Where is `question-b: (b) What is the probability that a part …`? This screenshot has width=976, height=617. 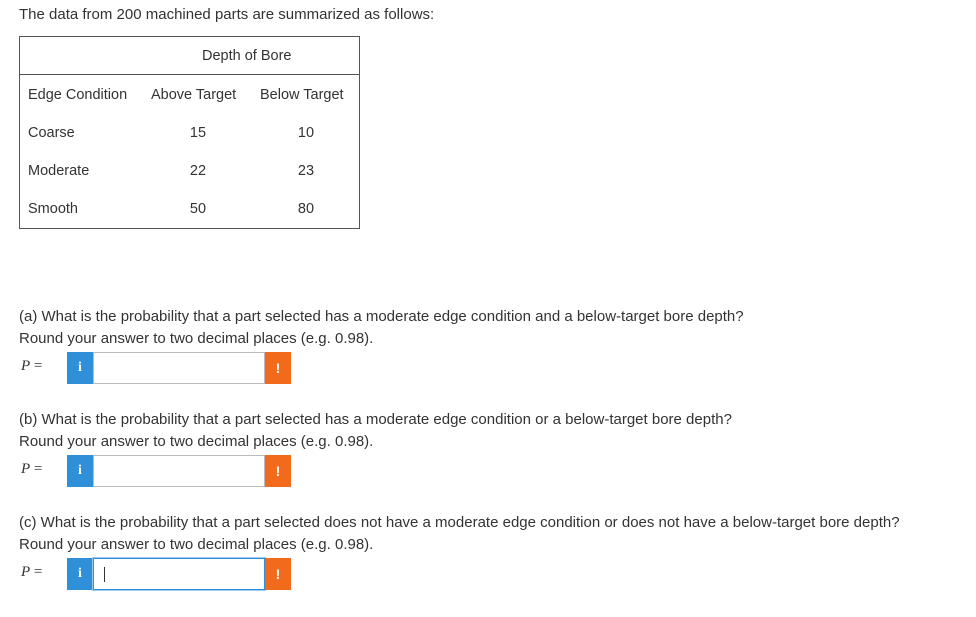 question-b: (b) What is the probability that a part … is located at coordinates (375, 431).